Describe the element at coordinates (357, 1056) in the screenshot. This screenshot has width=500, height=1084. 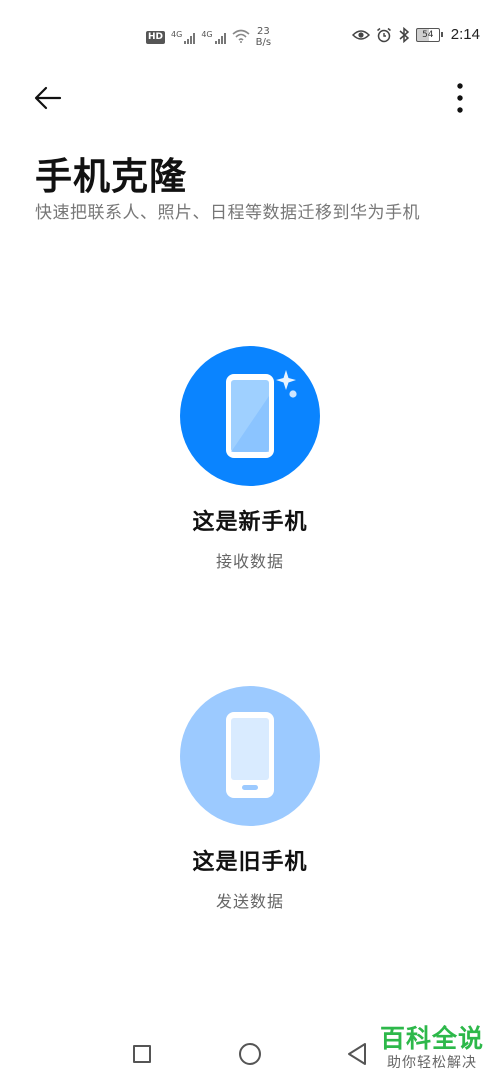
I see `back-icon` at that location.